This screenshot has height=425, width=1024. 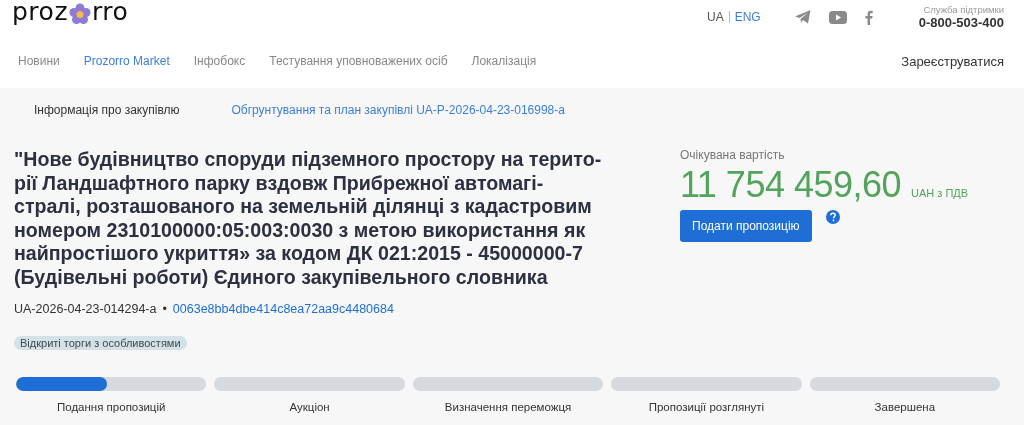 I want to click on stage-label: Подання пропозицій, so click(x=111, y=407).